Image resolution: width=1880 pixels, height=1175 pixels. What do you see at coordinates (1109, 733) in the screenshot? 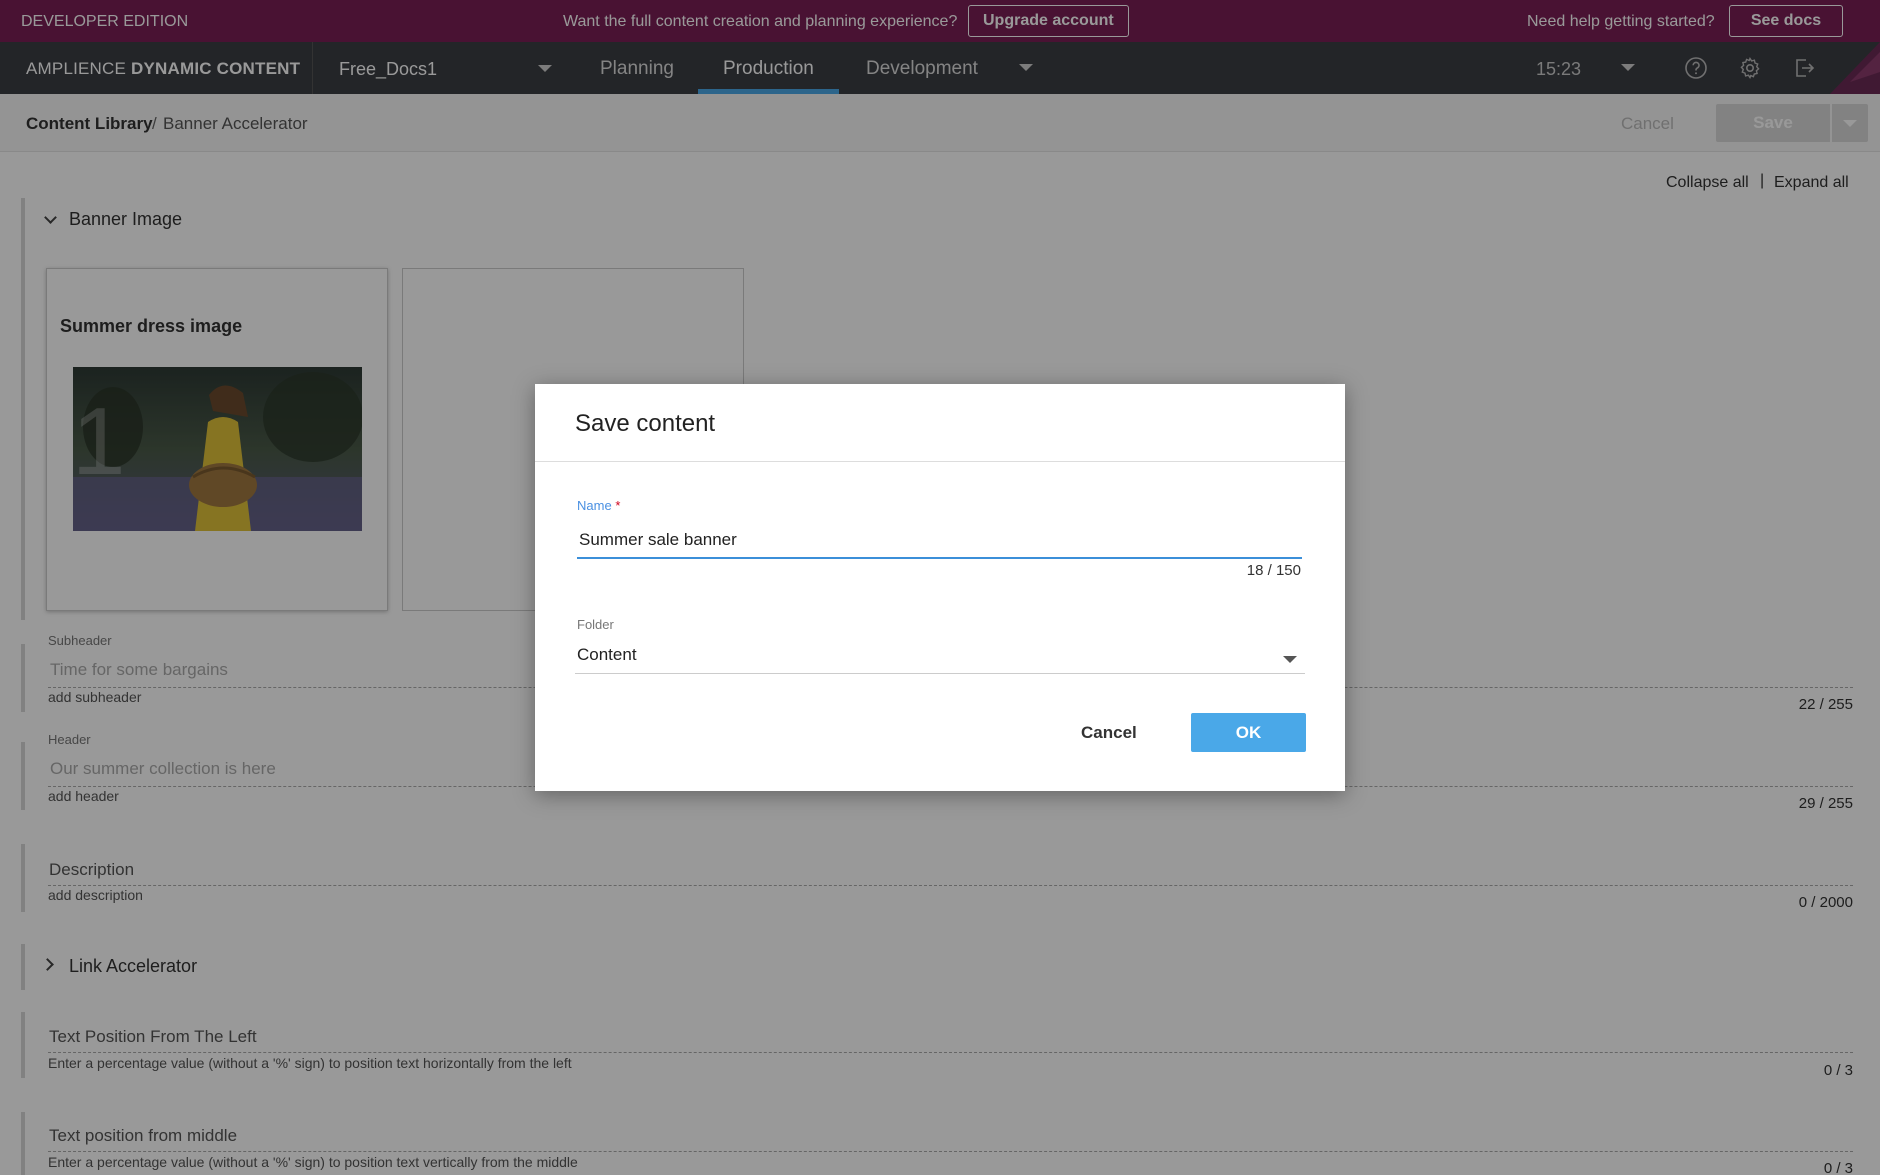
I see `dialog-cancel-button: Cancel` at bounding box center [1109, 733].